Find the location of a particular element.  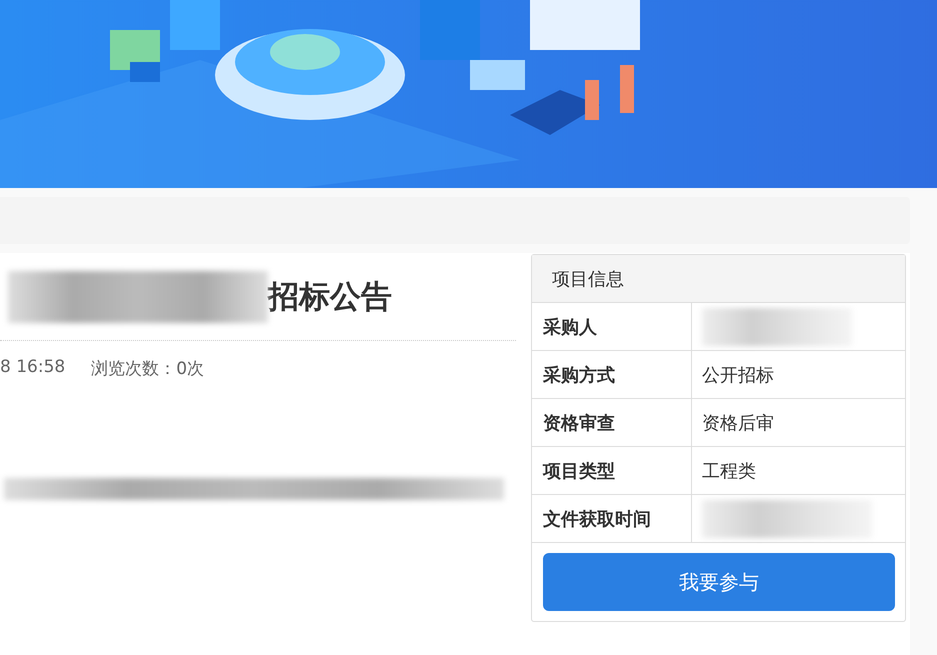

field-label: 采购人 is located at coordinates (612, 326).